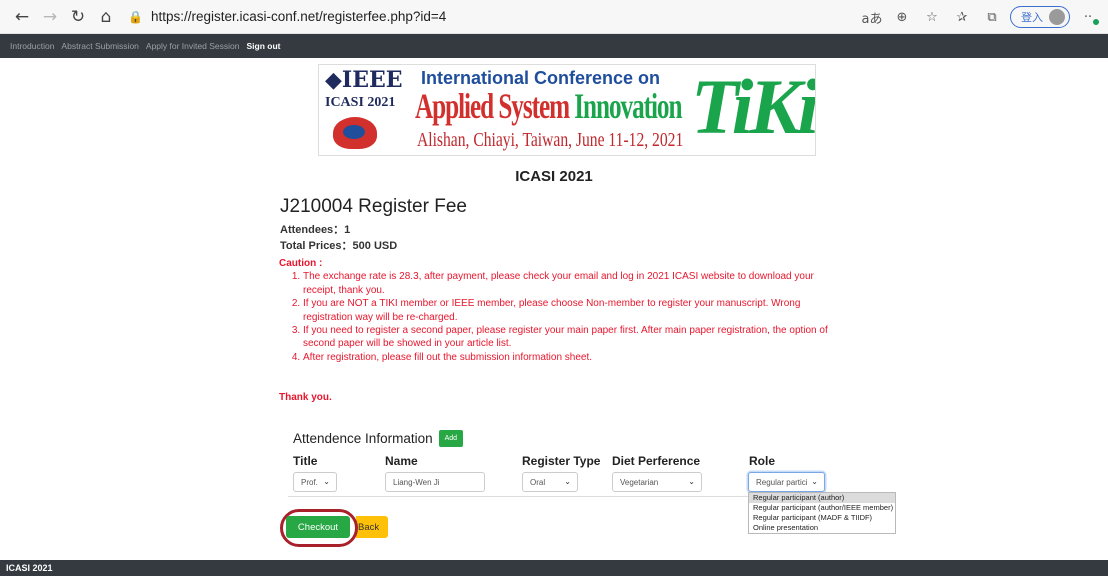  I want to click on role-select: Regular partici ⌄, so click(786, 482).